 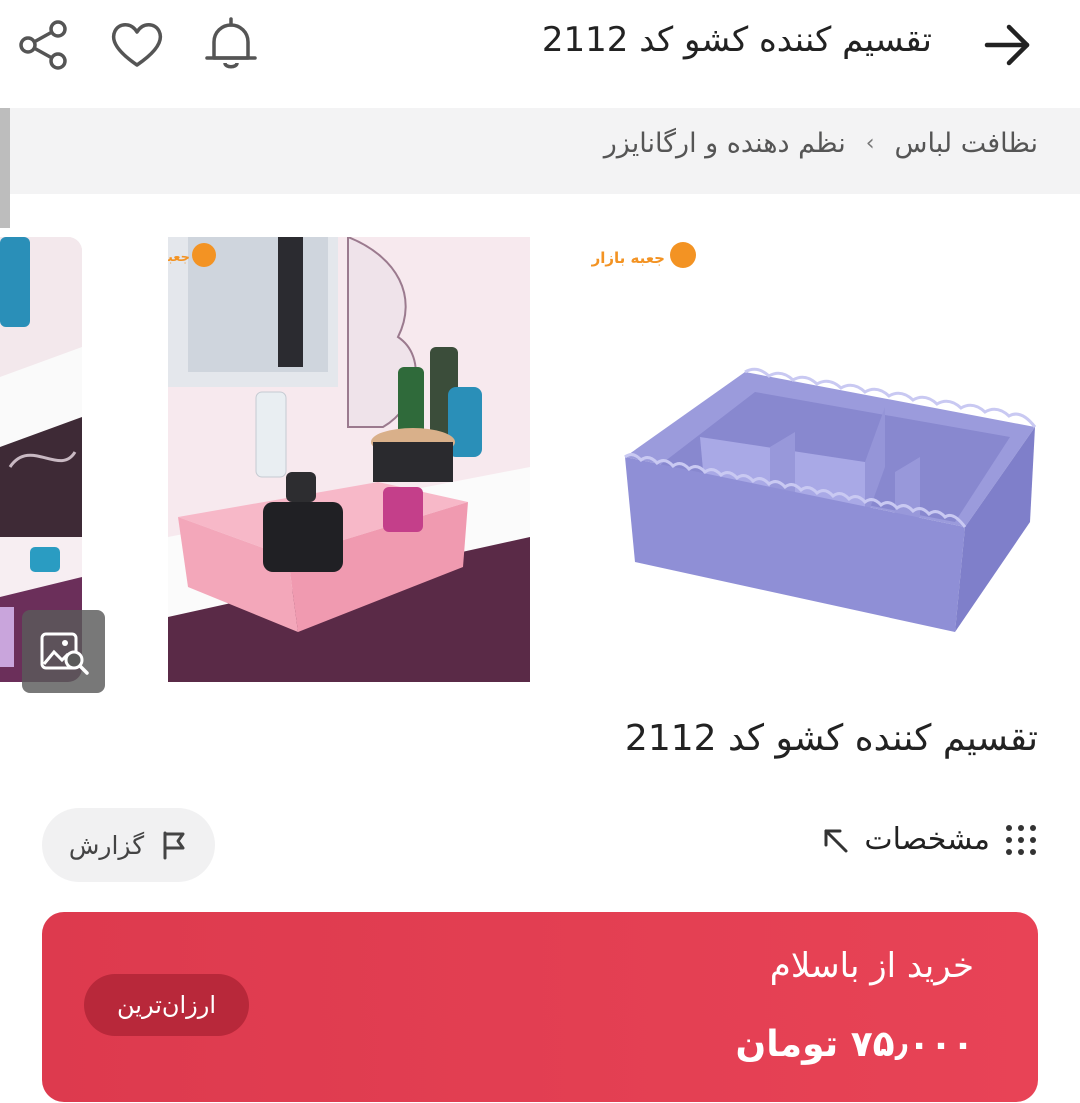 What do you see at coordinates (854, 1044) in the screenshot?
I see `buy-price: ۷۵٫۰۰۰ تومان` at bounding box center [854, 1044].